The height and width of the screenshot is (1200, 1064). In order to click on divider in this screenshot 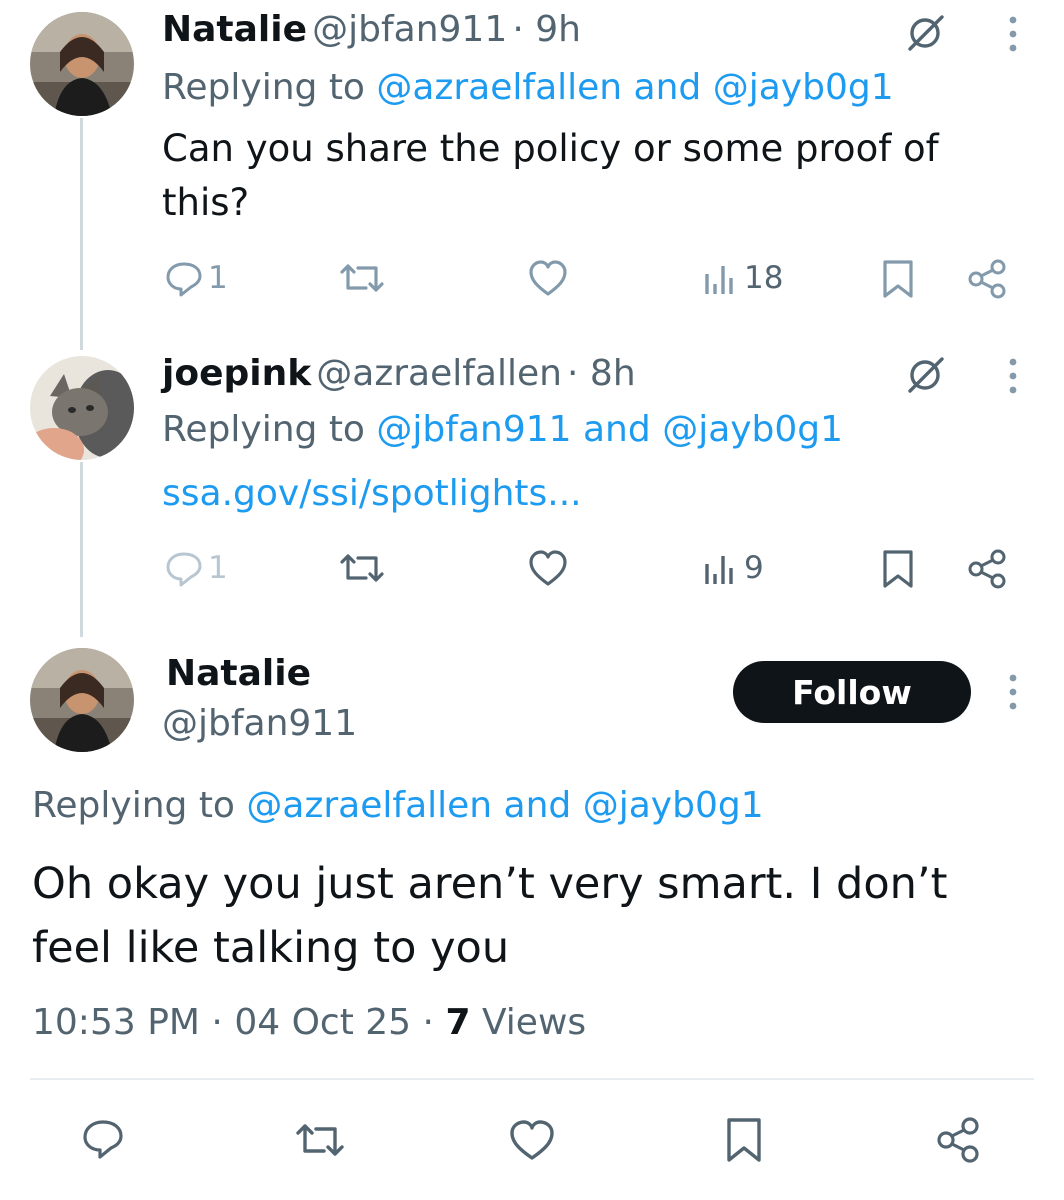, I will do `click(532, 1079)`.